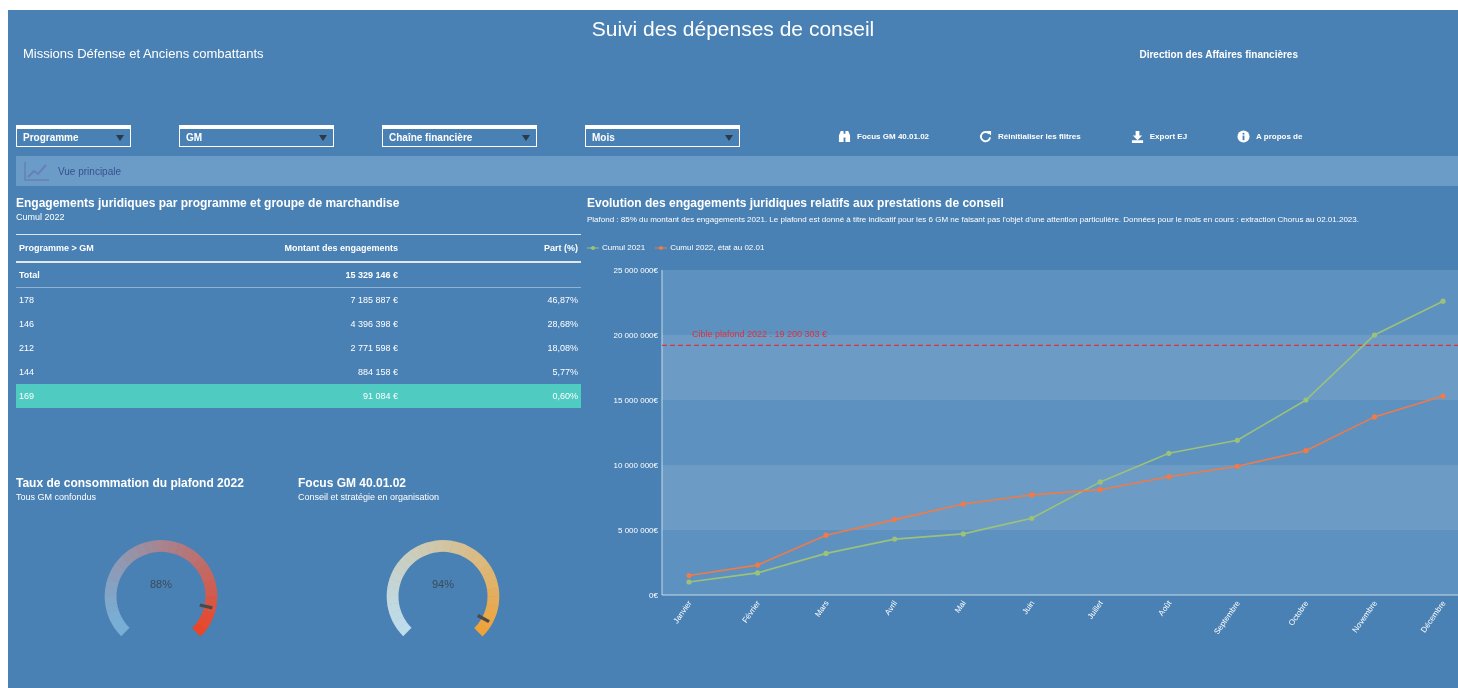 The height and width of the screenshot is (688, 1458). Describe the element at coordinates (130, 483) in the screenshot. I see `gauge-title: Taux de consommation du plafond 2022` at that location.